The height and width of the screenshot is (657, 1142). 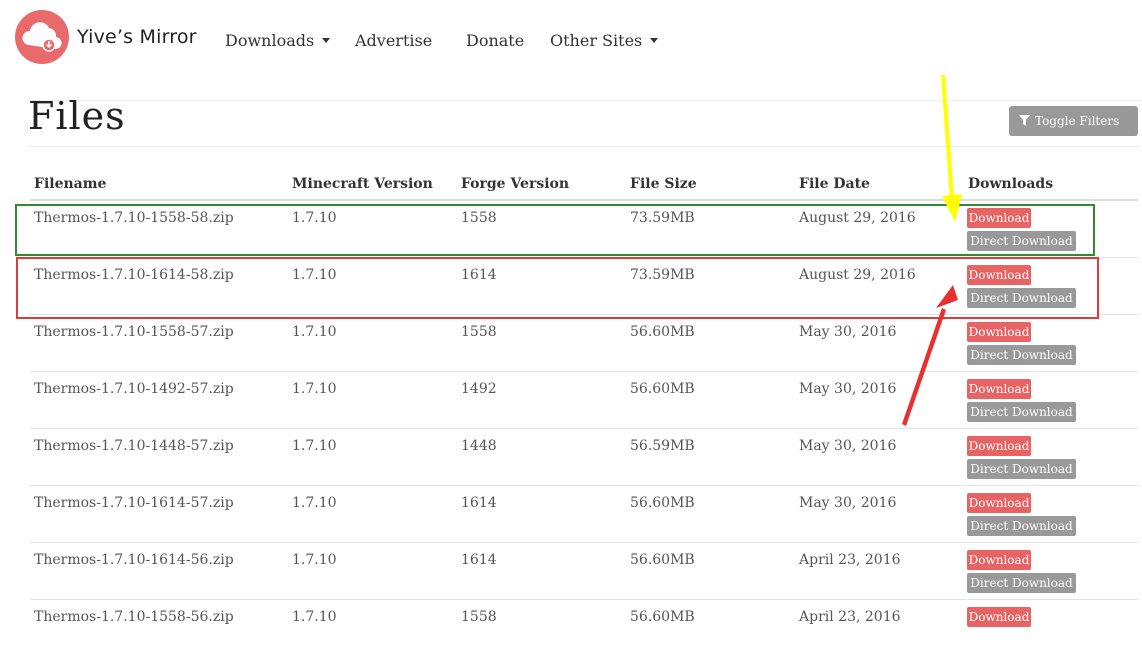 I want to click on annotation-arrows, so click(x=932, y=250).